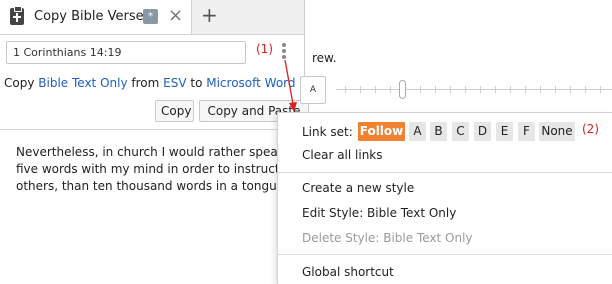  Describe the element at coordinates (324, 58) in the screenshot. I see `document-text: rew.` at that location.